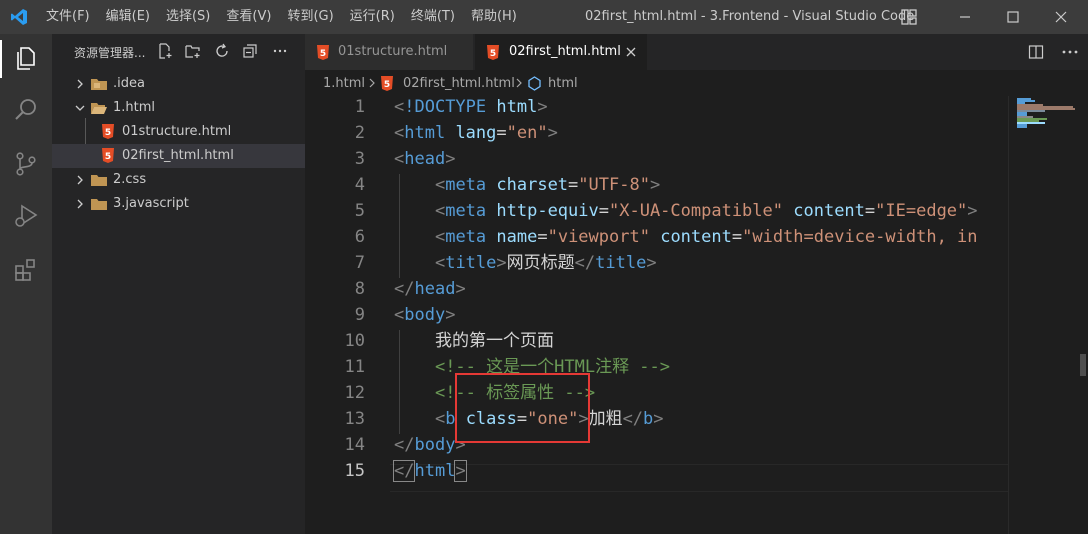  What do you see at coordinates (656, 471) in the screenshot?
I see `code-line: 15 </html>` at bounding box center [656, 471].